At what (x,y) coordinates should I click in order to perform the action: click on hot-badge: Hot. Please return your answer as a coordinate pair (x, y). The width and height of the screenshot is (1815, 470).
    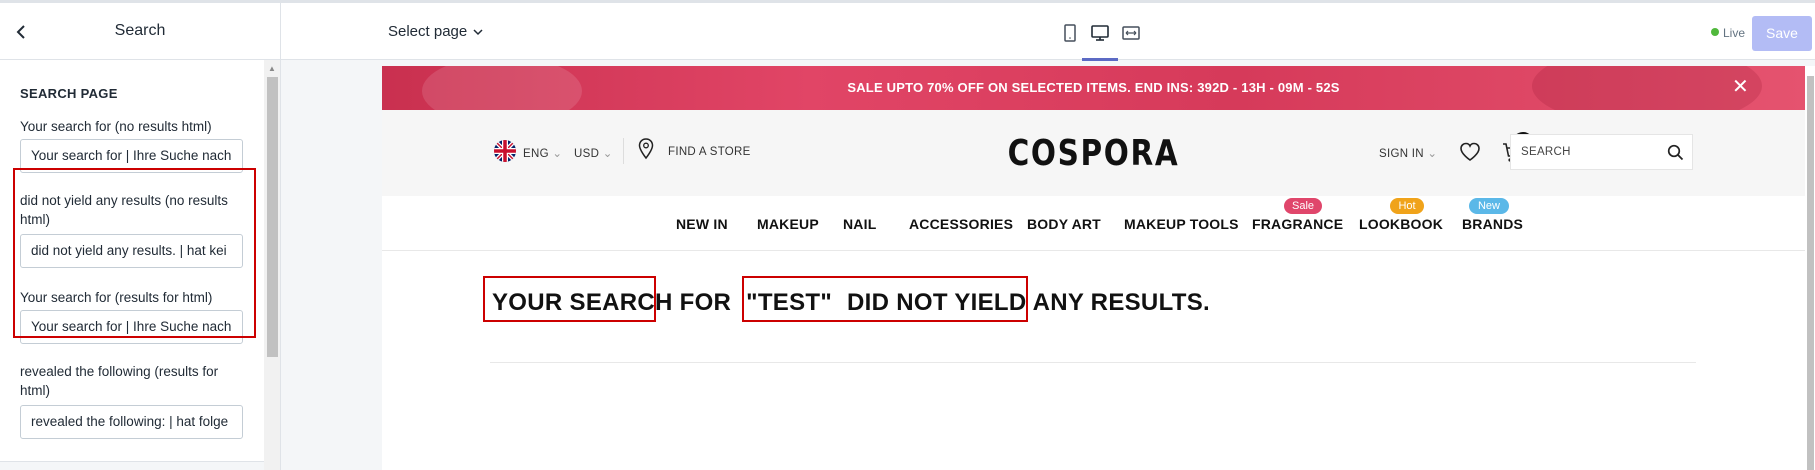
    Looking at the image, I should click on (1407, 206).